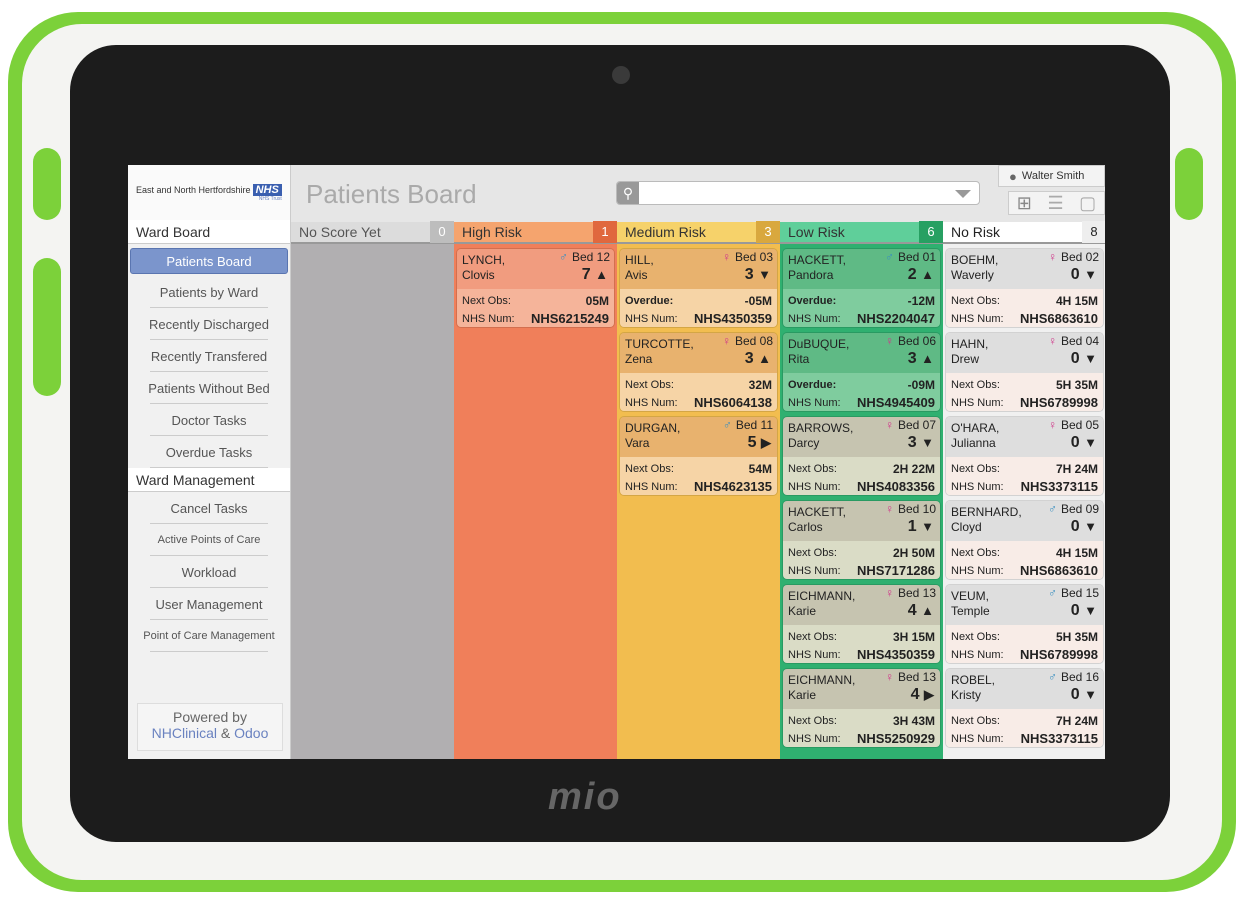 The height and width of the screenshot is (900, 1245). What do you see at coordinates (1079, 677) in the screenshot?
I see `bed-number: Bed 16` at bounding box center [1079, 677].